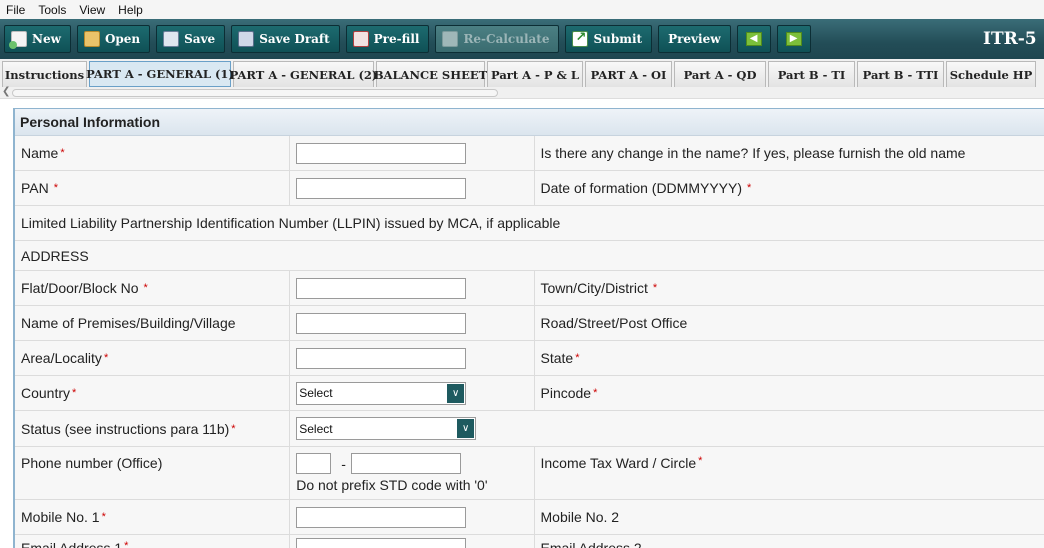  Describe the element at coordinates (580, 38) in the screenshot. I see `submit-arrow-icon` at that location.